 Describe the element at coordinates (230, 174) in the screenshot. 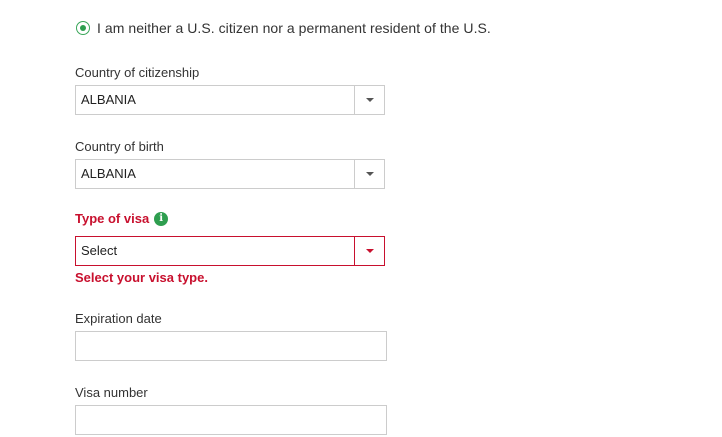

I see `birth-country-select: ALBANIA` at that location.